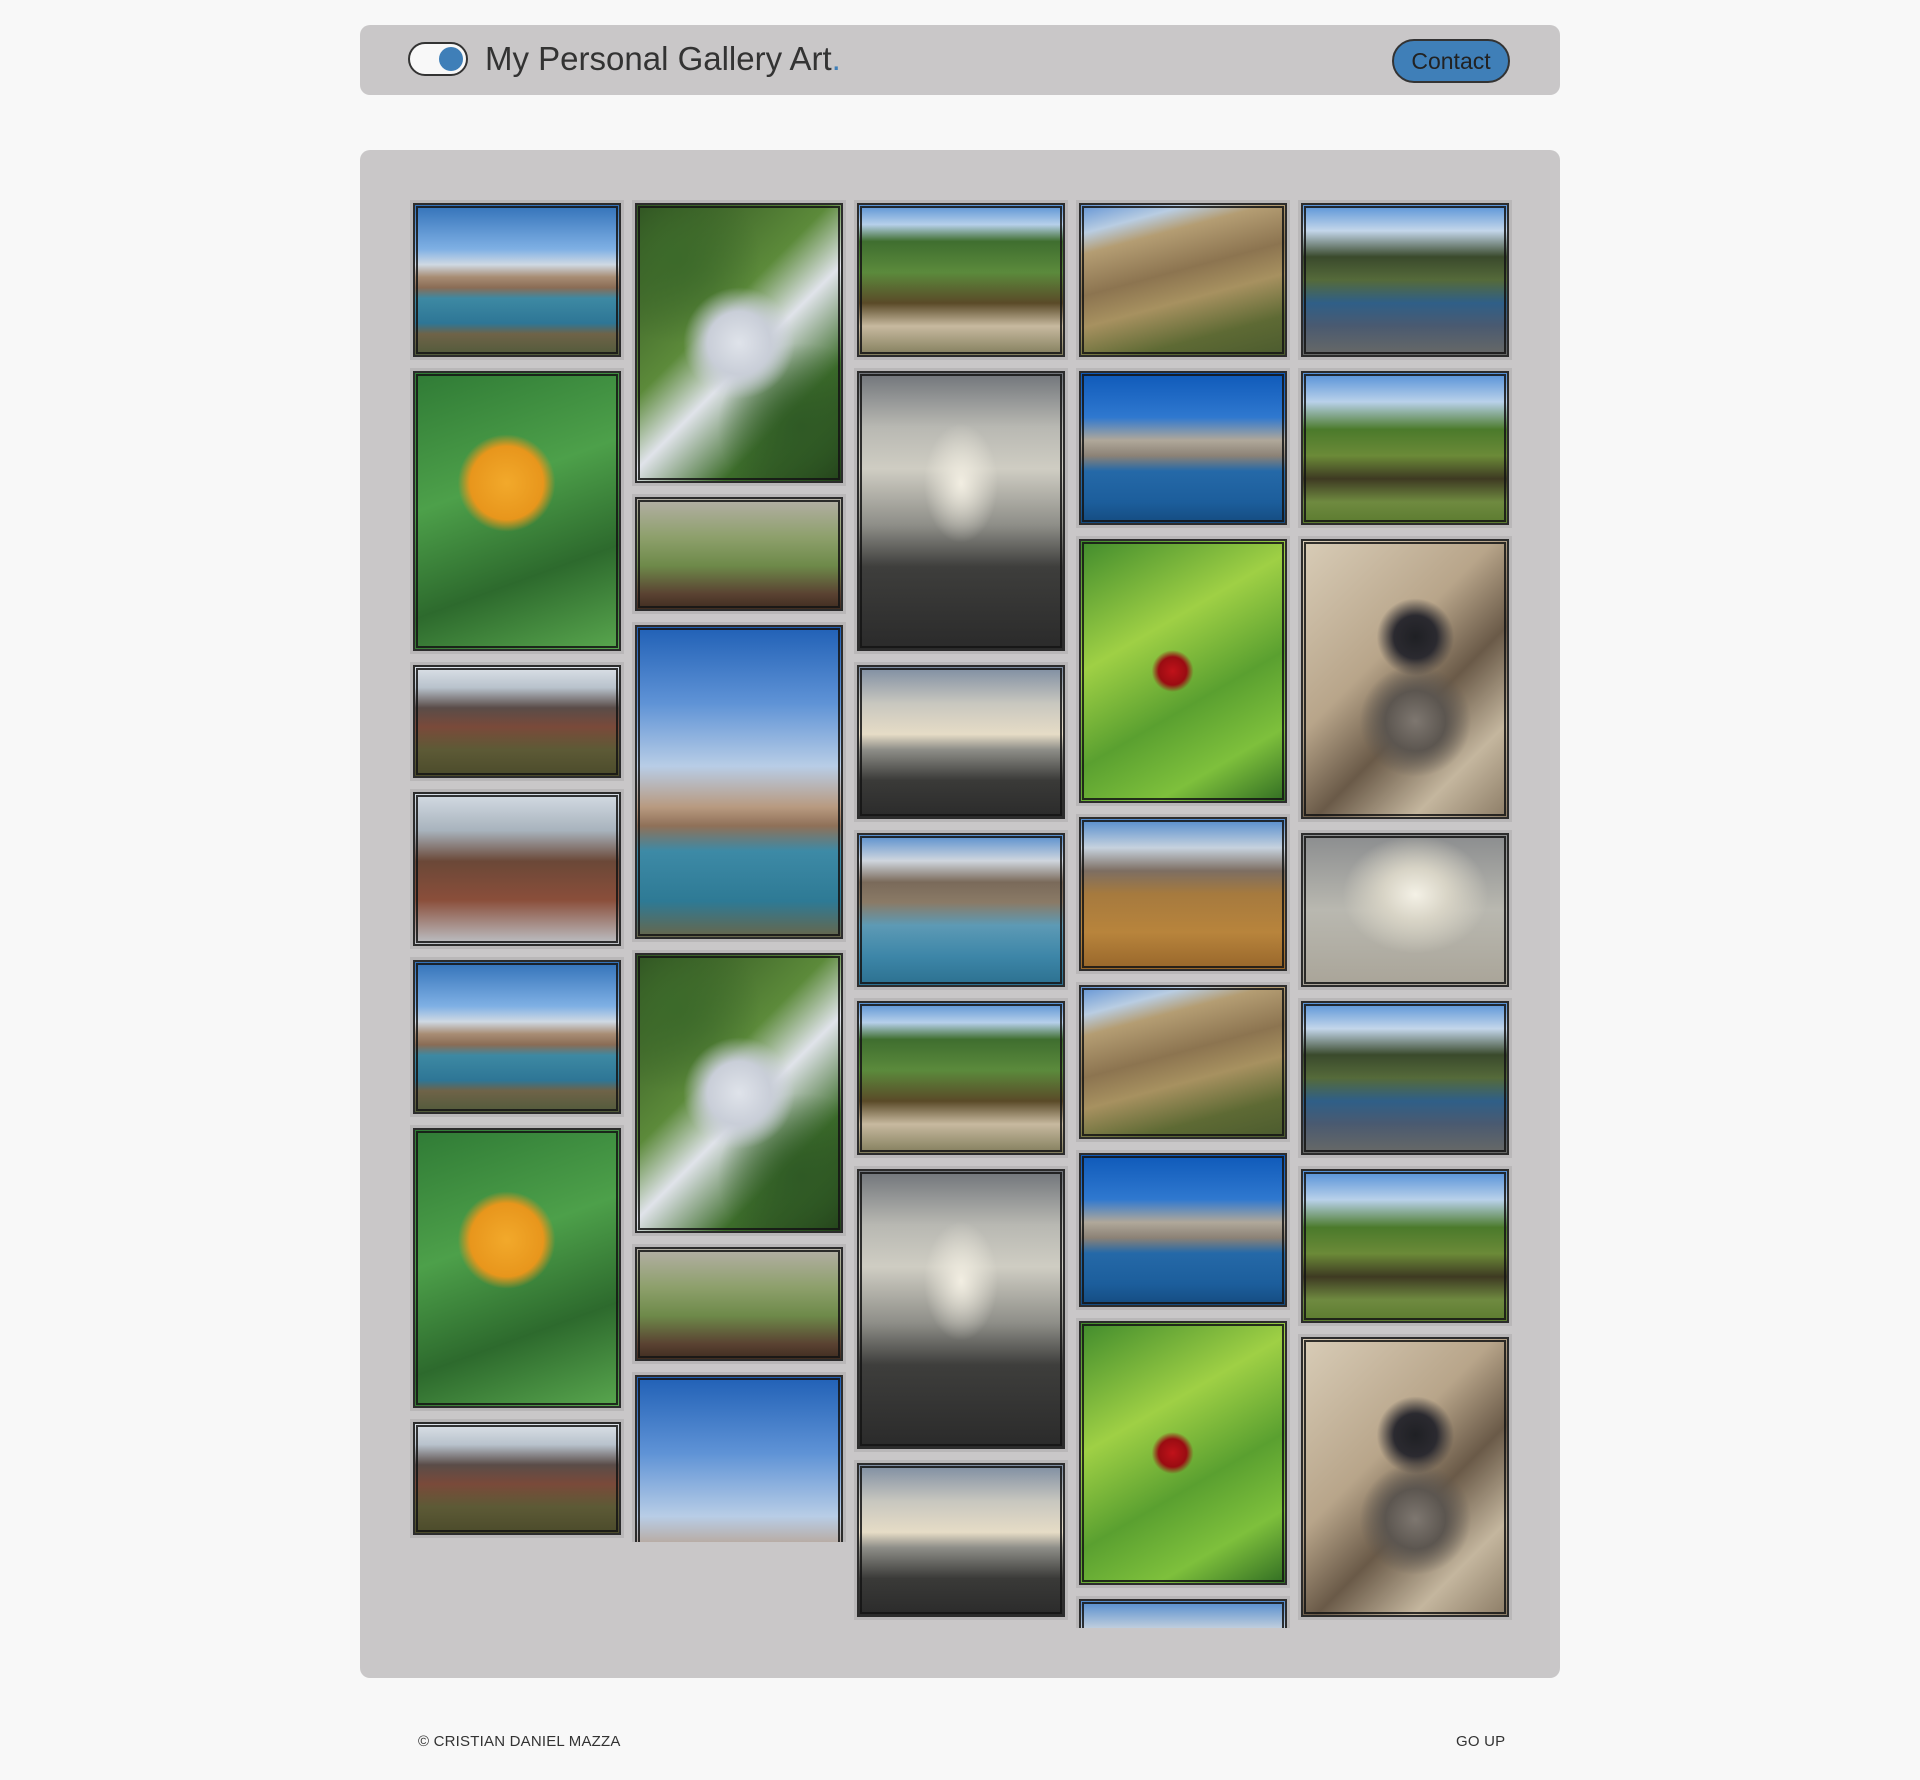  What do you see at coordinates (438, 59) in the screenshot?
I see `theme-toggle` at bounding box center [438, 59].